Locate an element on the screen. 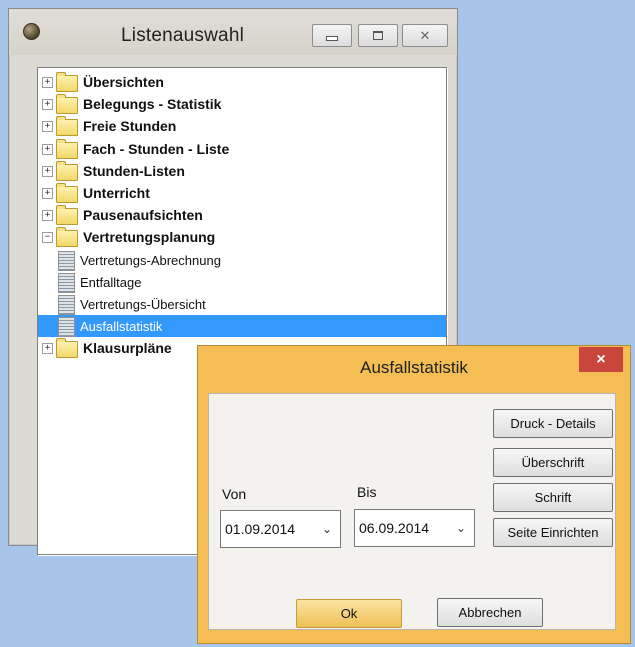 Image resolution: width=635 pixels, height=647 pixels. schrift-button: Schrift is located at coordinates (553, 497).